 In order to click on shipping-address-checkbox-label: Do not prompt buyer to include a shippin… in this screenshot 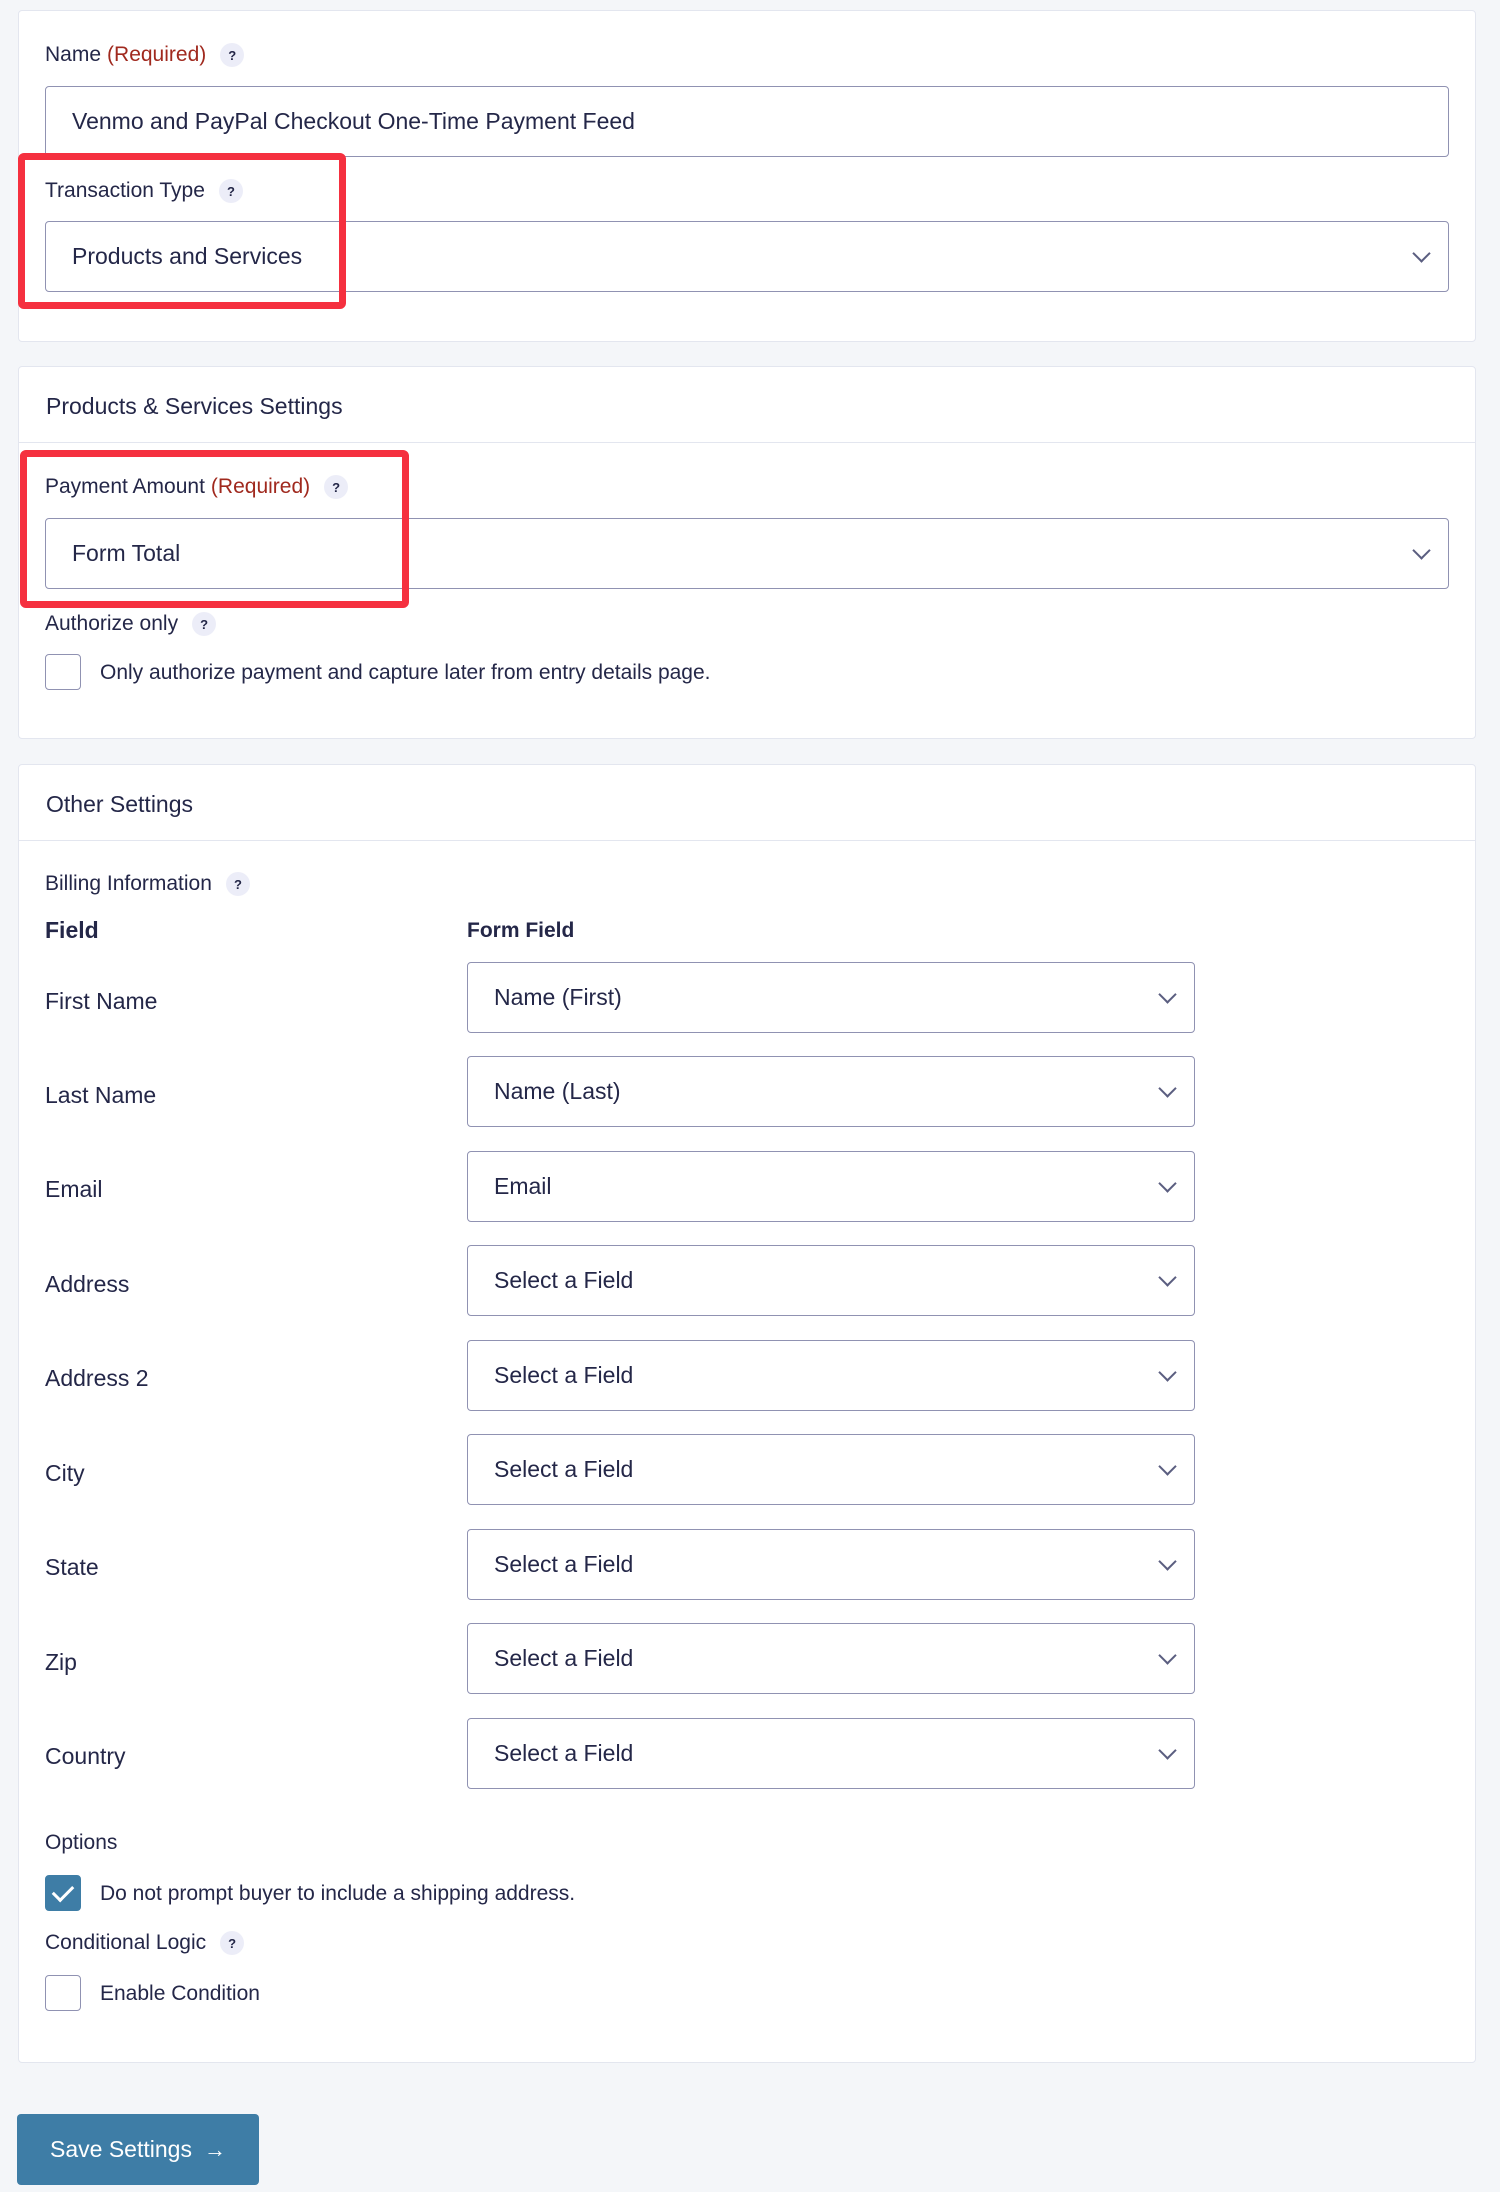, I will do `click(337, 1894)`.